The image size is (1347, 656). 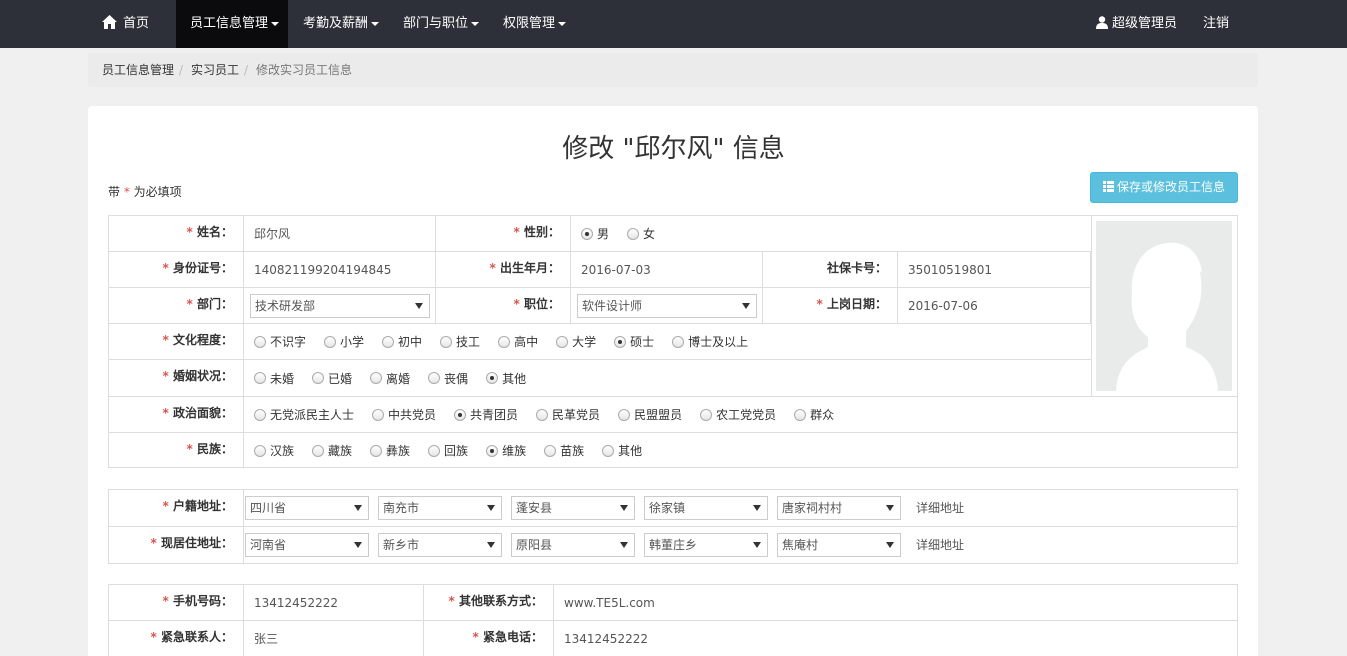 I want to click on breadcrumb-item: 实习员工, so click(x=215, y=70).